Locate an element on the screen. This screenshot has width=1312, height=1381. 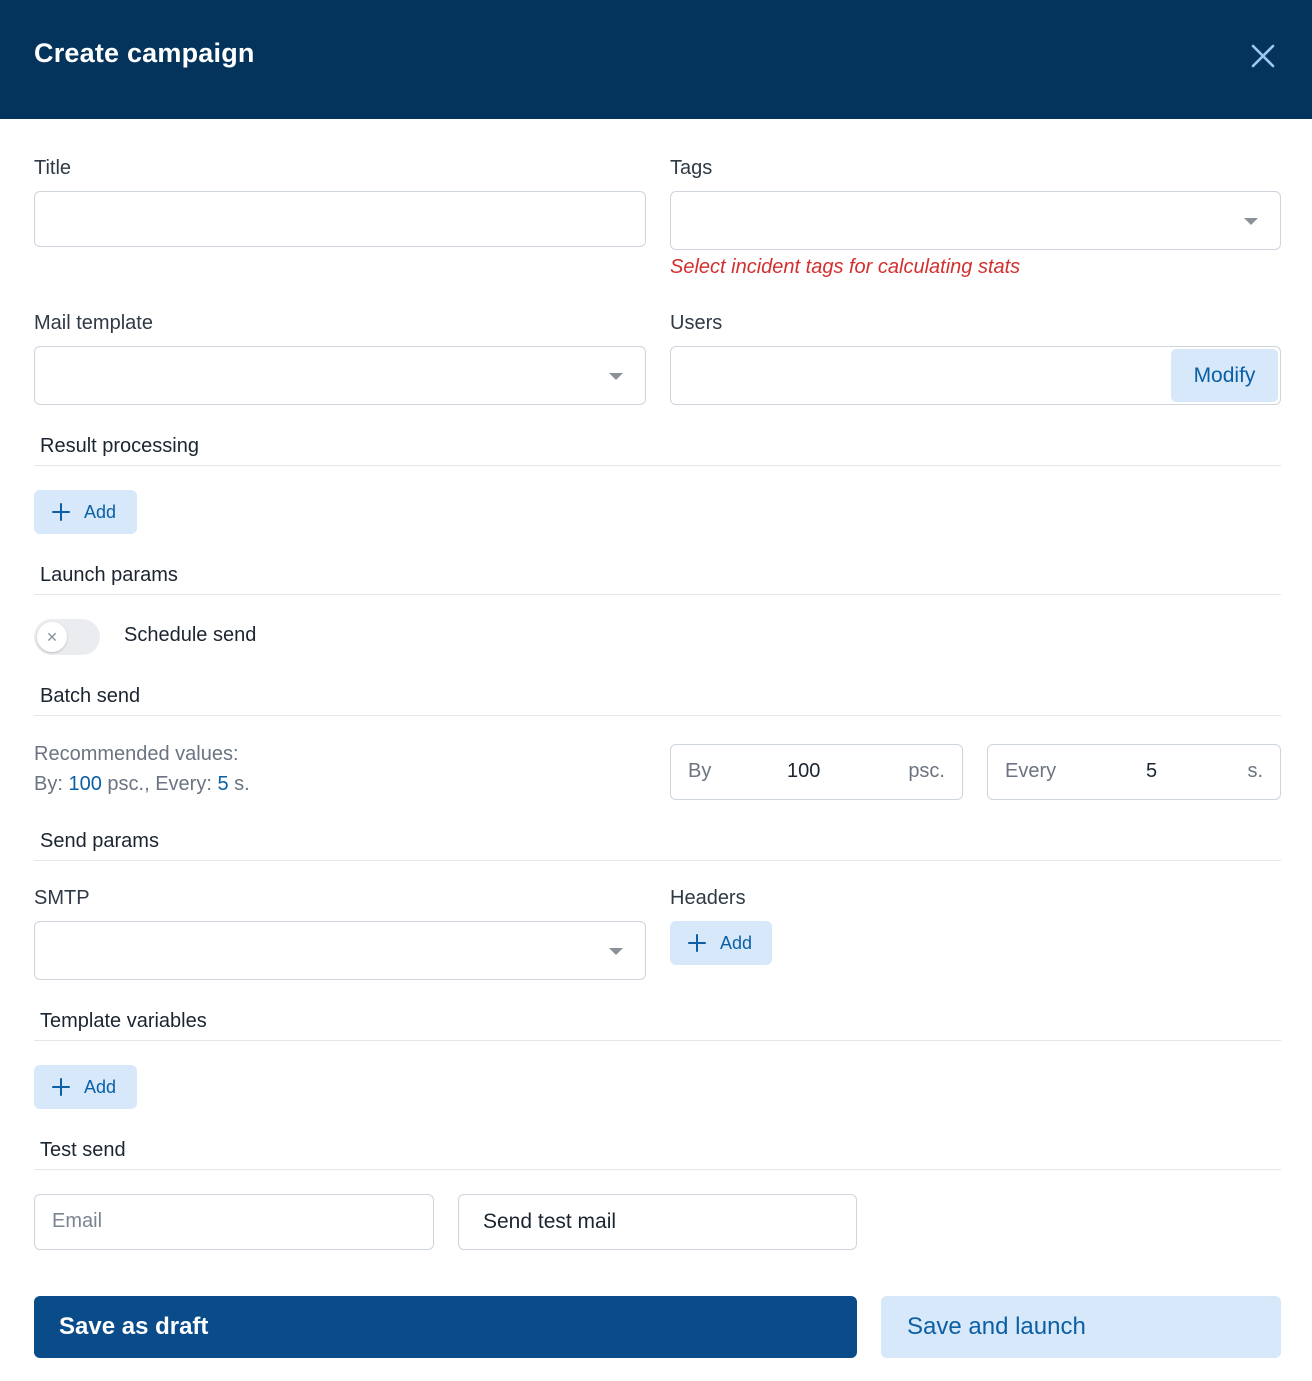
rec-by-prefix: By: is located at coordinates (48, 784).